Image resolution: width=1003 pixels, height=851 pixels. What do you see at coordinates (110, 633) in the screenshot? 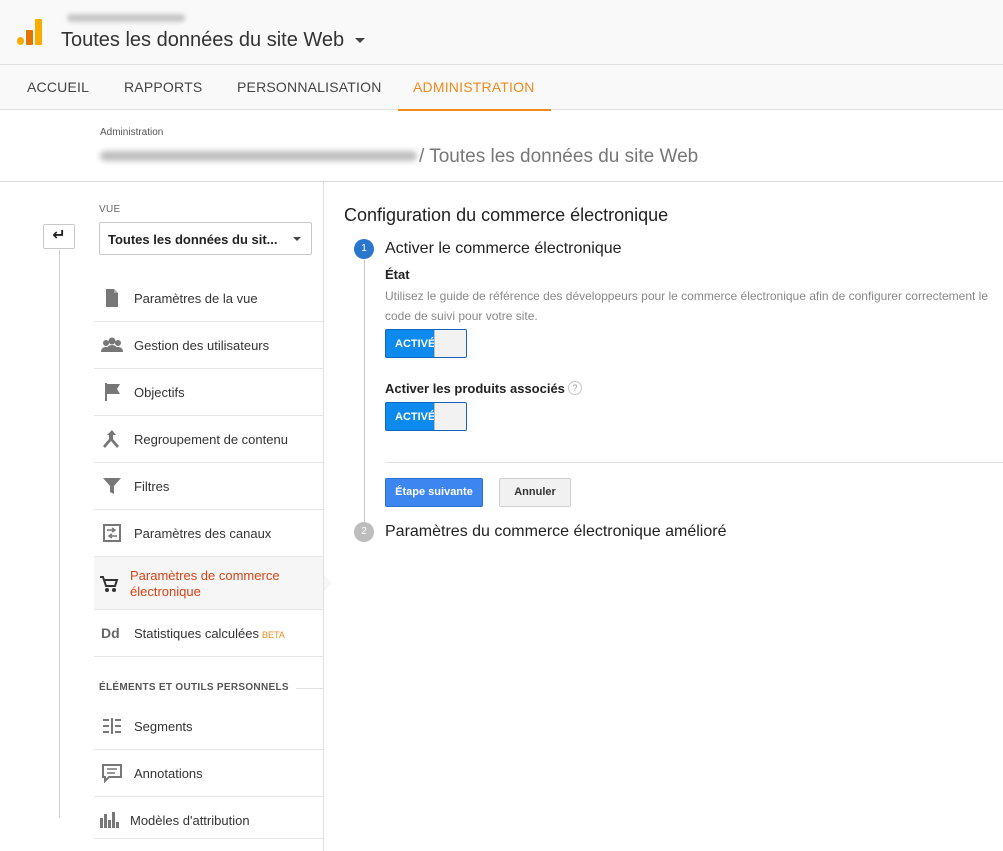
I see `calculated-metrics-icon: Dd` at bounding box center [110, 633].